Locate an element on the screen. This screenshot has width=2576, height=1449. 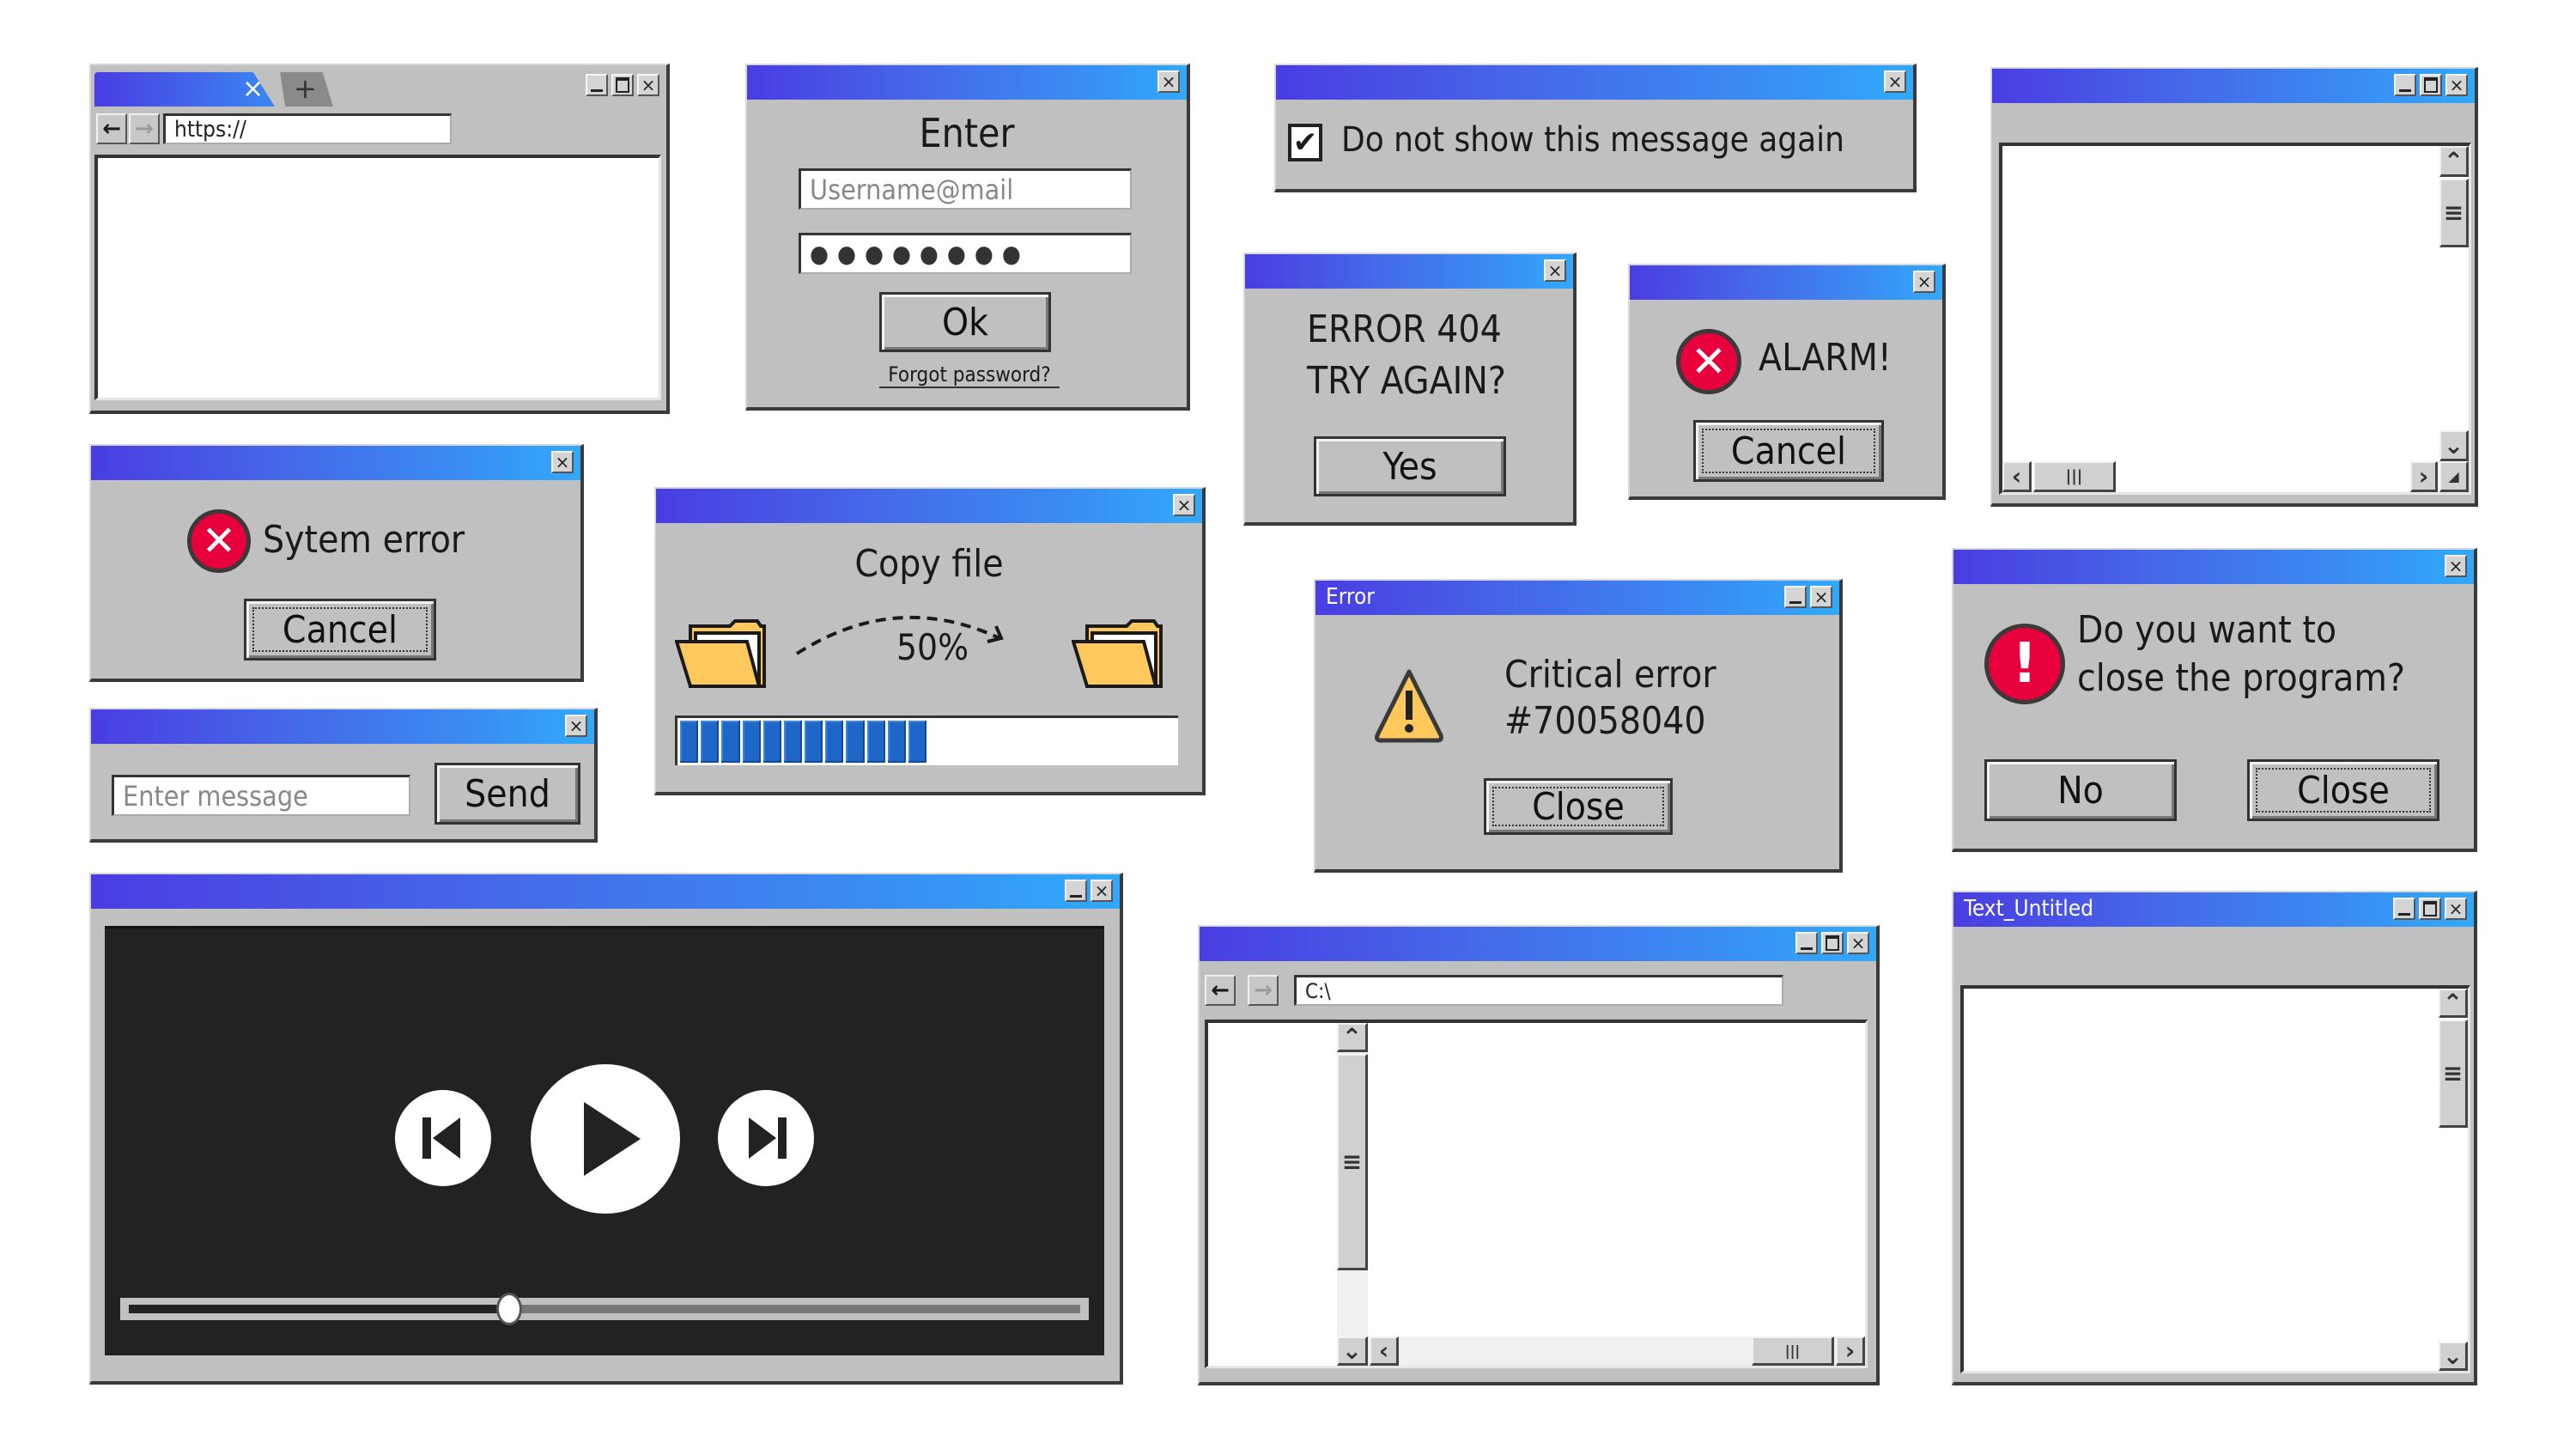
grip-icon: ≡ is located at coordinates (2453, 212).